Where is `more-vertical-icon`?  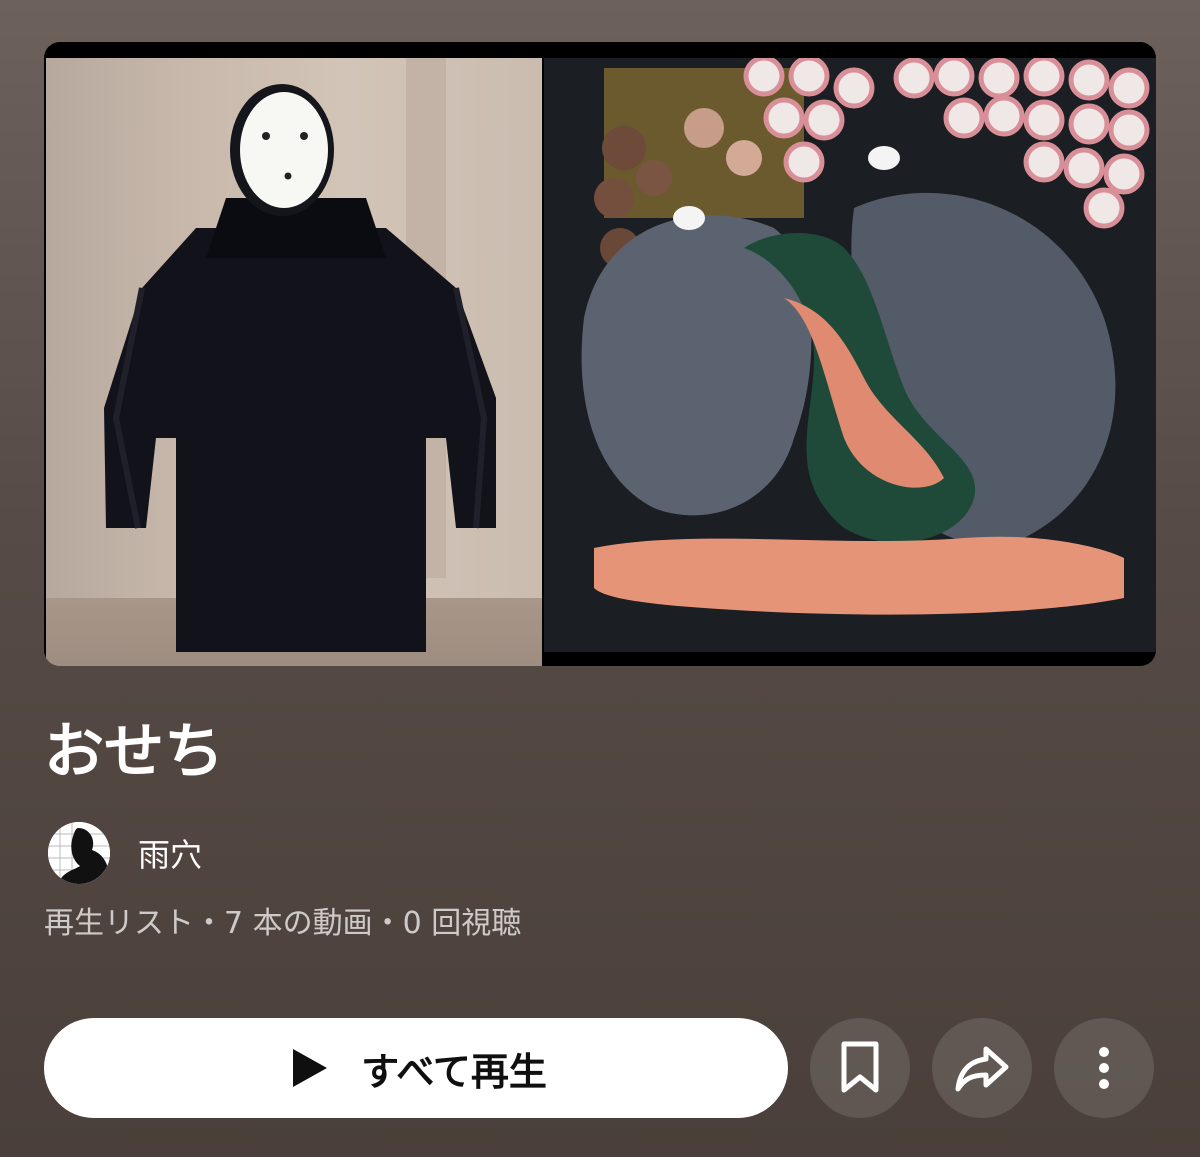 more-vertical-icon is located at coordinates (1104, 1068).